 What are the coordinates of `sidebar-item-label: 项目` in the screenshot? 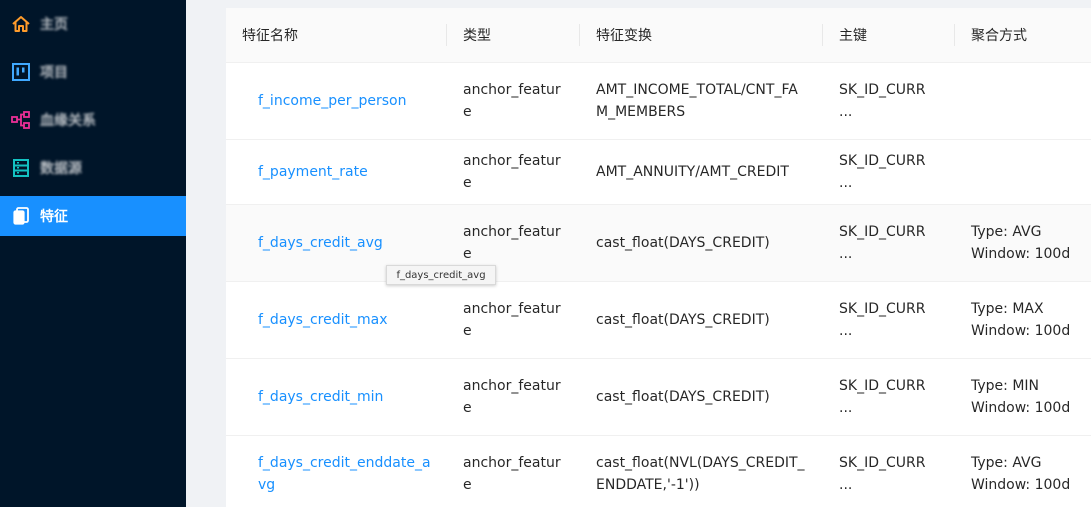 It's located at (54, 73).